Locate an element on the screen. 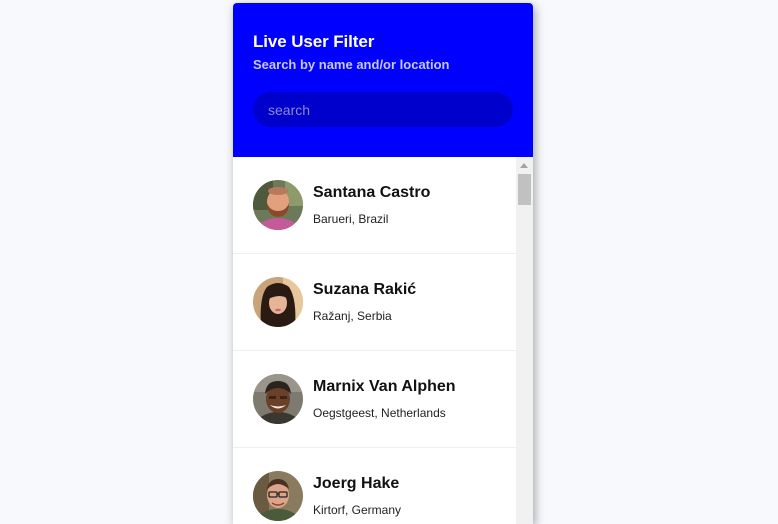 The height and width of the screenshot is (524, 778). woman-long-dark-hair-avatar-icon is located at coordinates (278, 302).